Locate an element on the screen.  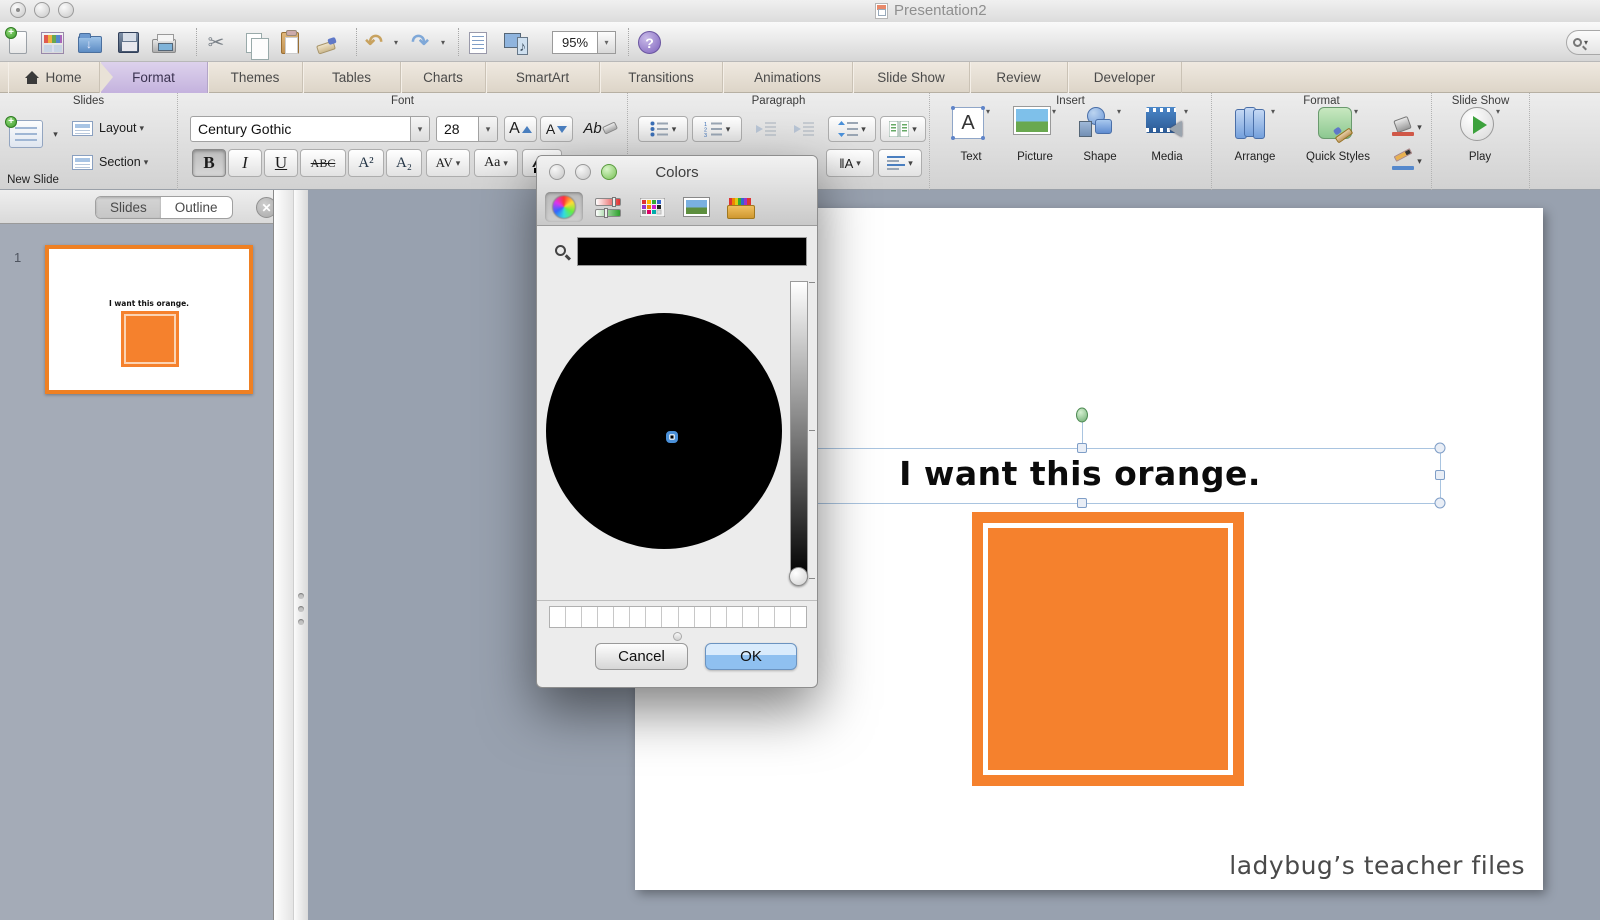
slide-gallery-button is located at coordinates (52, 42).